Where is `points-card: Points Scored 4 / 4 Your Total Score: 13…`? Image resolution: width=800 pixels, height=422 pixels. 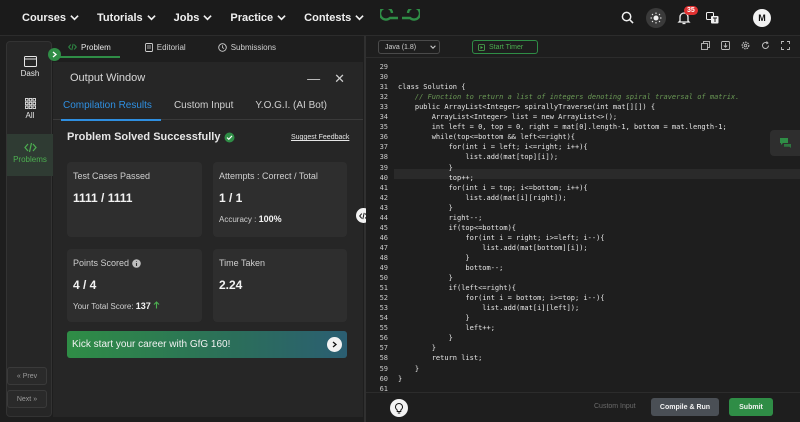
points-card: Points Scored 4 / 4 Your Total Score: 13… is located at coordinates (134, 285).